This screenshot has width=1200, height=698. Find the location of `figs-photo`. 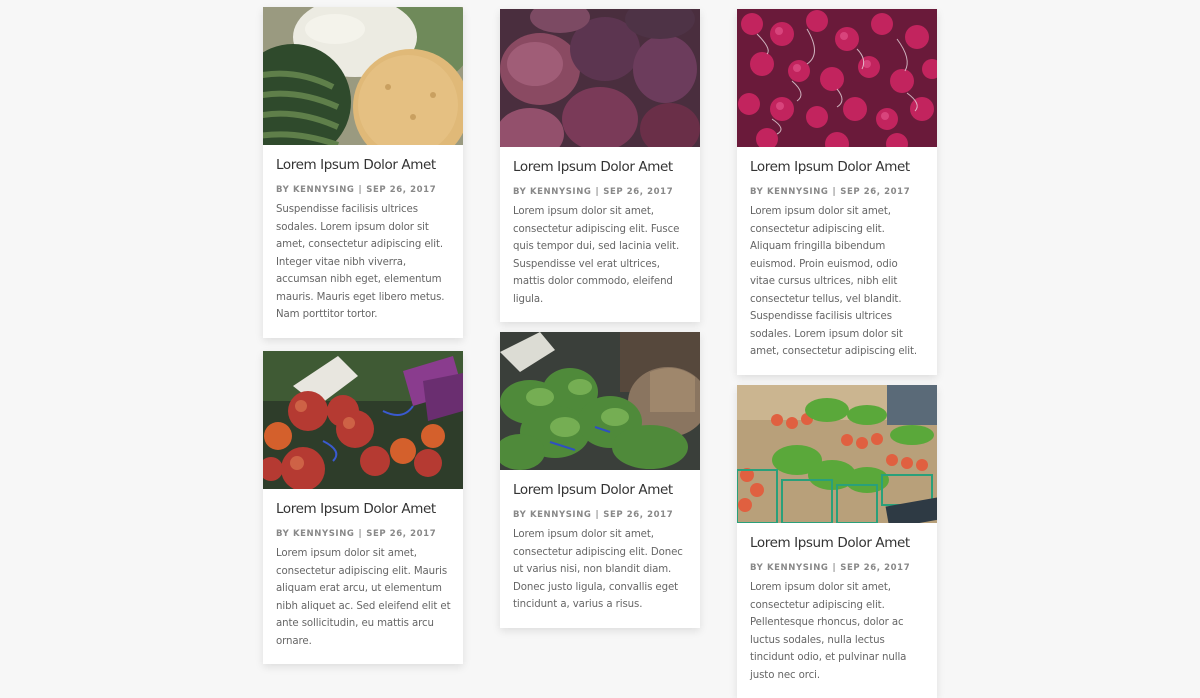

figs-photo is located at coordinates (600, 78).